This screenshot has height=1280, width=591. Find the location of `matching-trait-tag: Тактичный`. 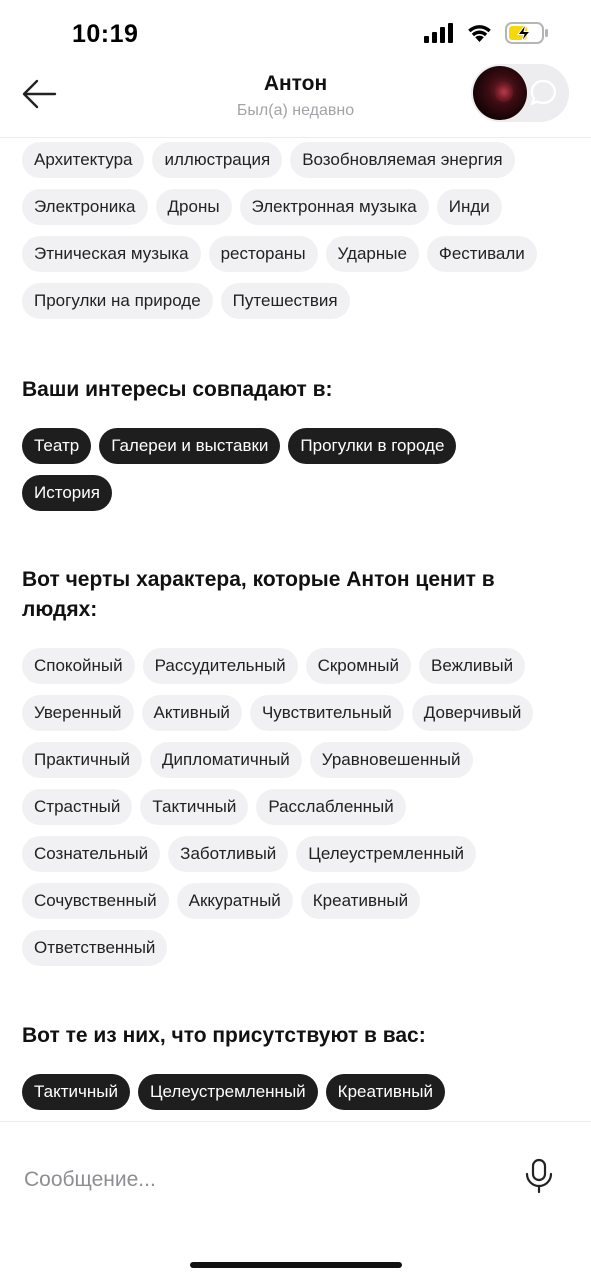

matching-trait-tag: Тактичный is located at coordinates (76, 1092).